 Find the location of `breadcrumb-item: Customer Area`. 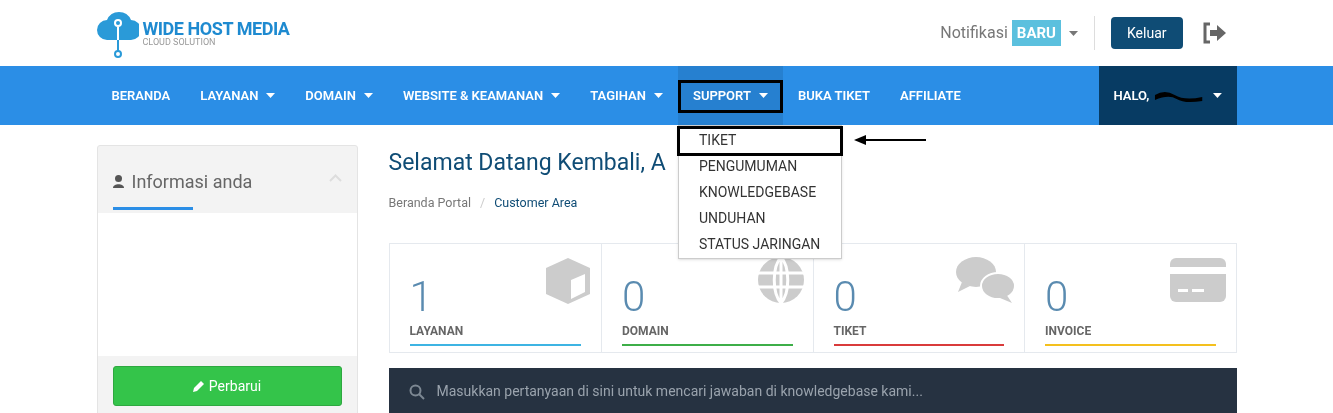

breadcrumb-item: Customer Area is located at coordinates (536, 203).